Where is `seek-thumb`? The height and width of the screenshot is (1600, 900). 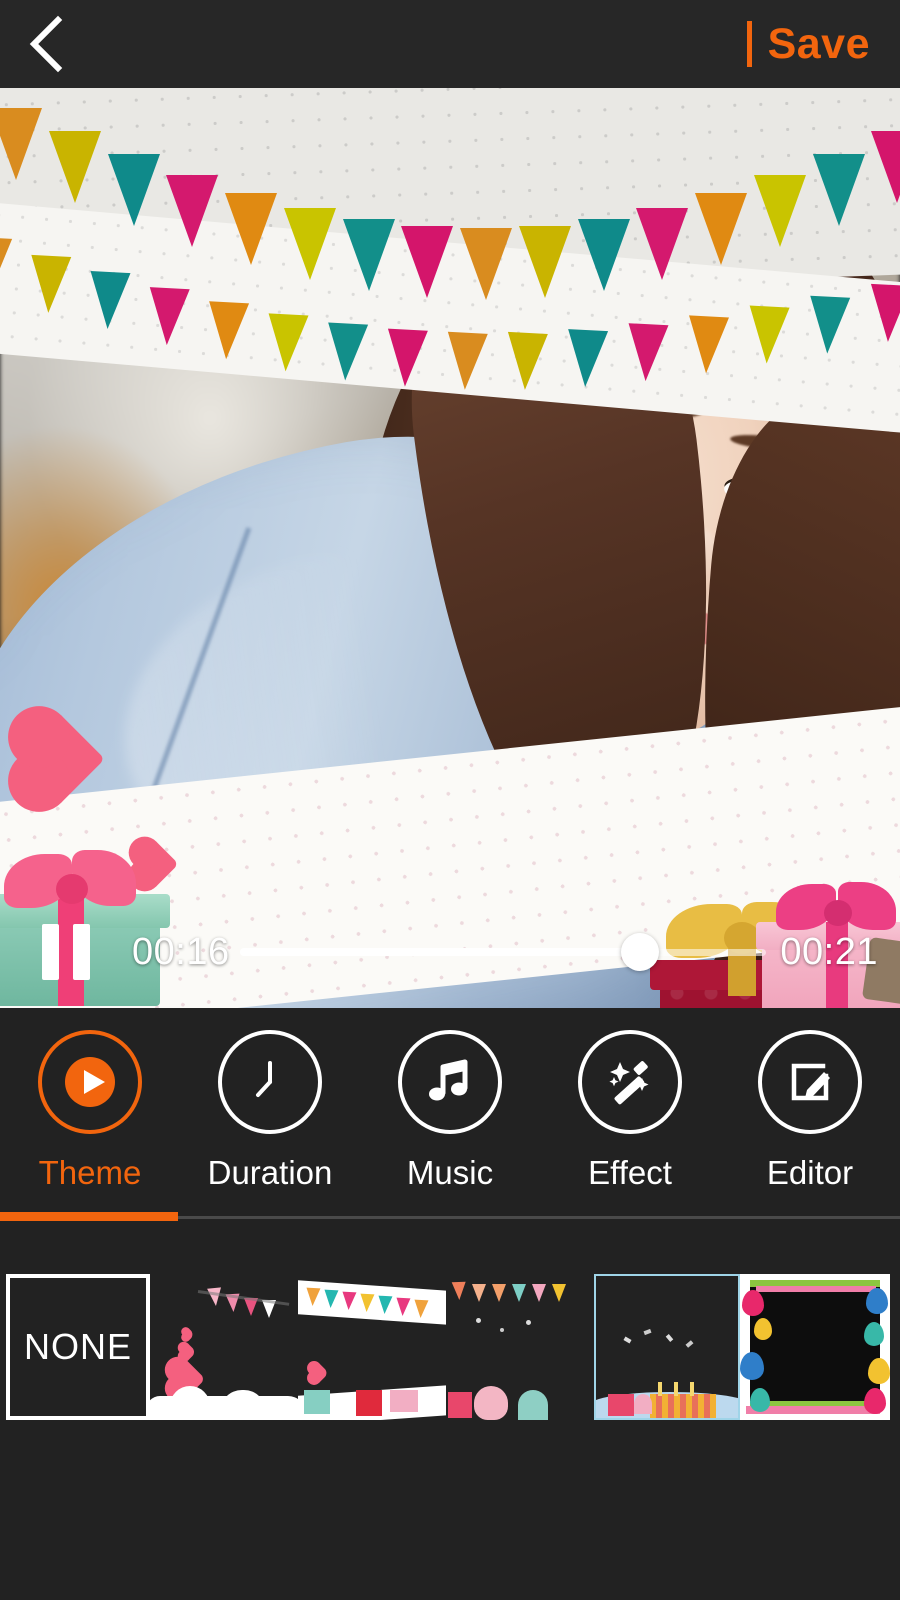 seek-thumb is located at coordinates (639, 952).